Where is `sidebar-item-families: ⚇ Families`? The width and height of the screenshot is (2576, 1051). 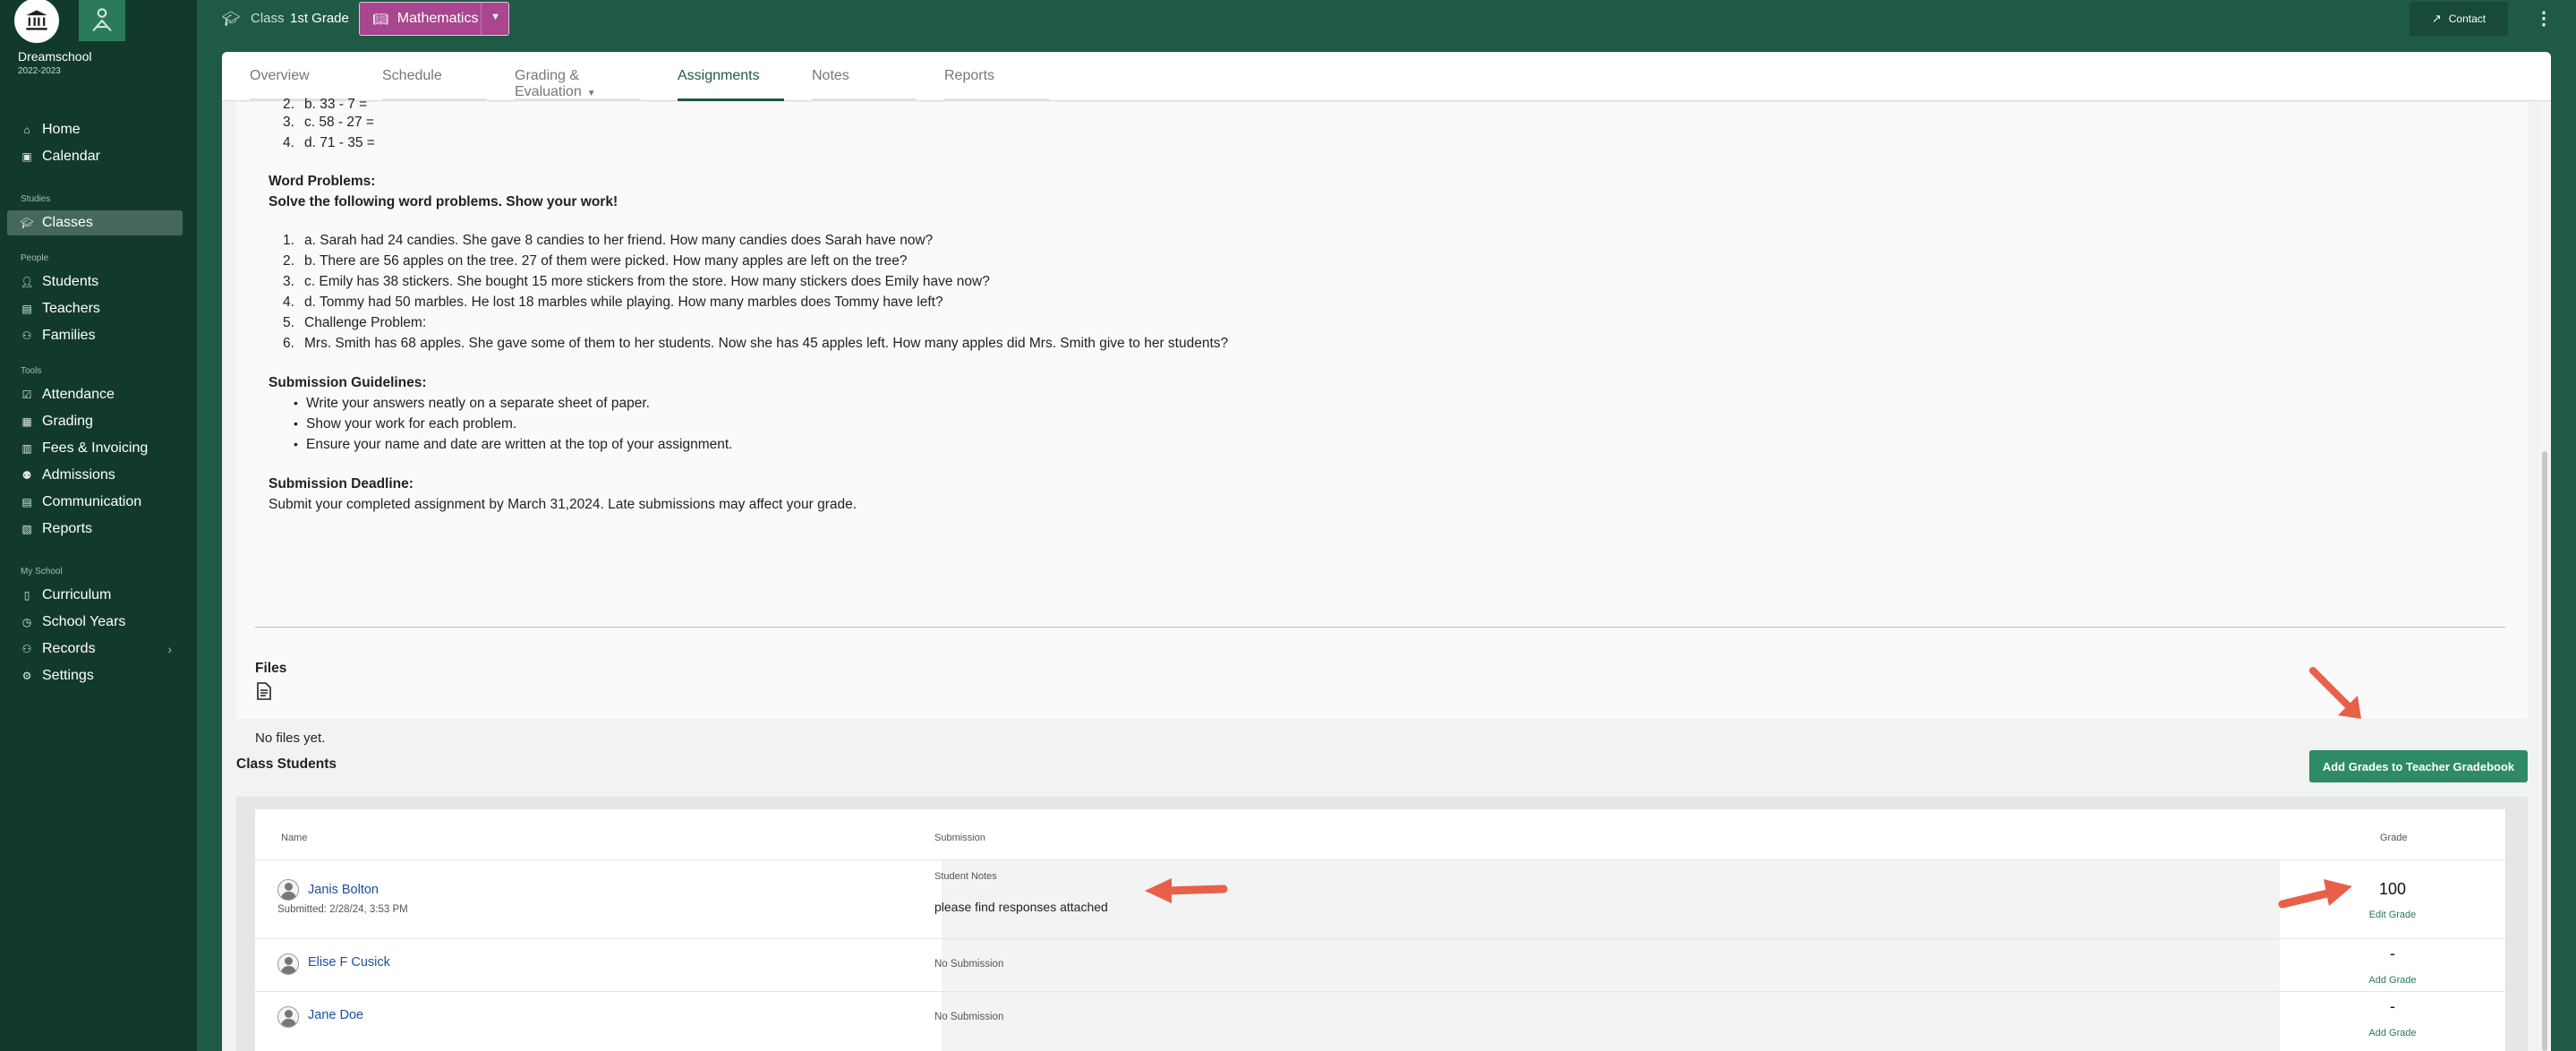
sidebar-item-families: ⚇ Families is located at coordinates (95, 335).